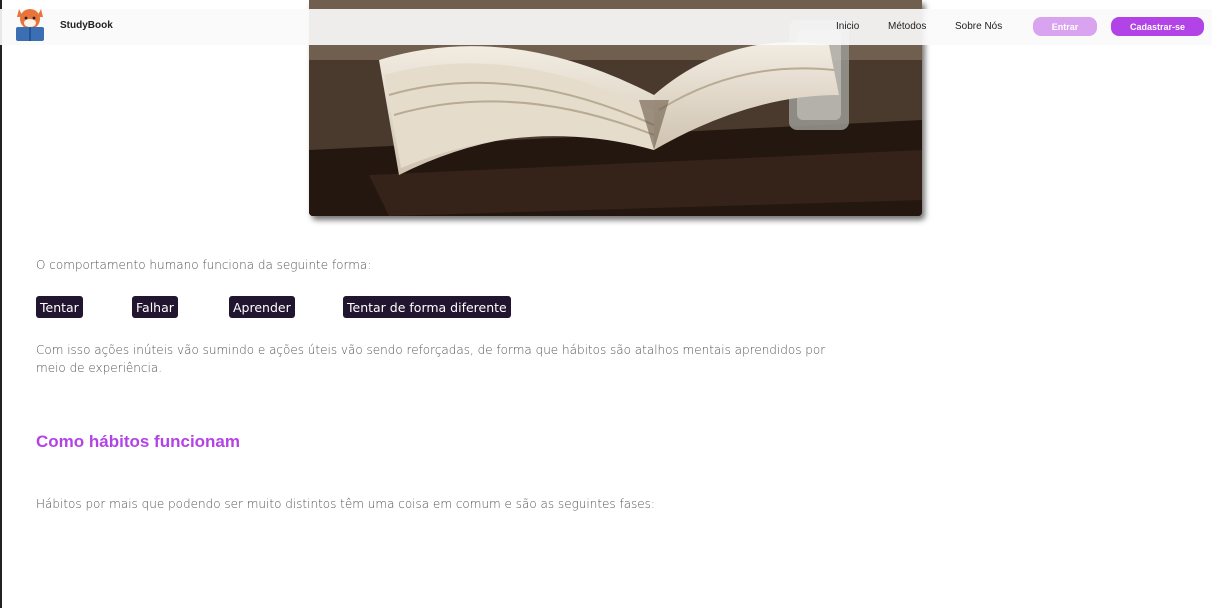 The height and width of the screenshot is (608, 1212). What do you see at coordinates (30, 23) in the screenshot?
I see `fox-reading-book-icon` at bounding box center [30, 23].